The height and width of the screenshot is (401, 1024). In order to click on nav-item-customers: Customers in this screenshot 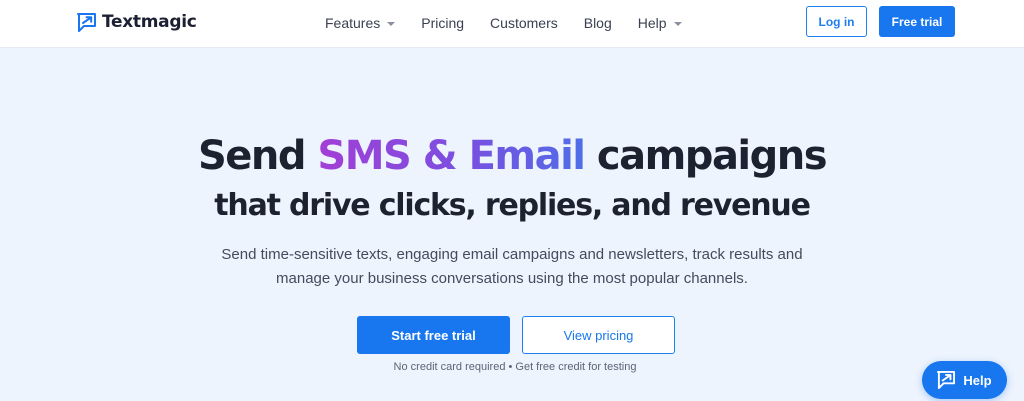, I will do `click(524, 23)`.